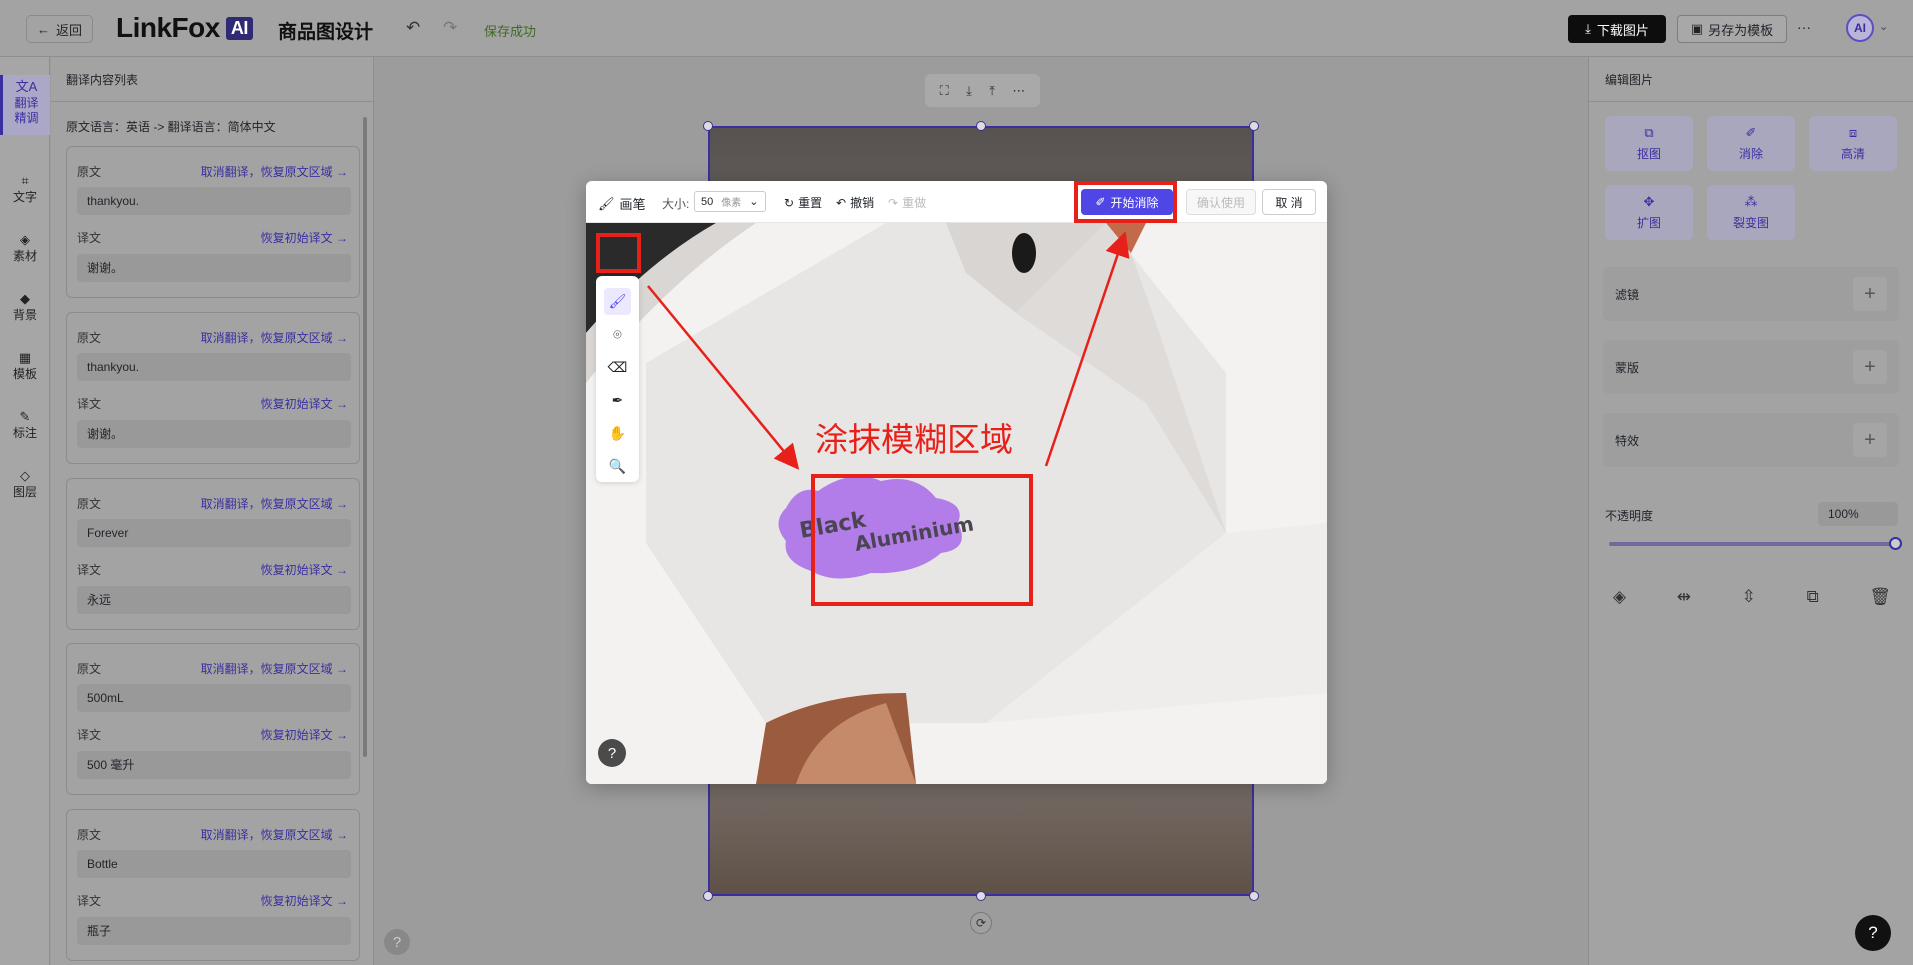 The height and width of the screenshot is (965, 1913). What do you see at coordinates (1018, 91) in the screenshot?
I see `more-icon: ⋯` at bounding box center [1018, 91].